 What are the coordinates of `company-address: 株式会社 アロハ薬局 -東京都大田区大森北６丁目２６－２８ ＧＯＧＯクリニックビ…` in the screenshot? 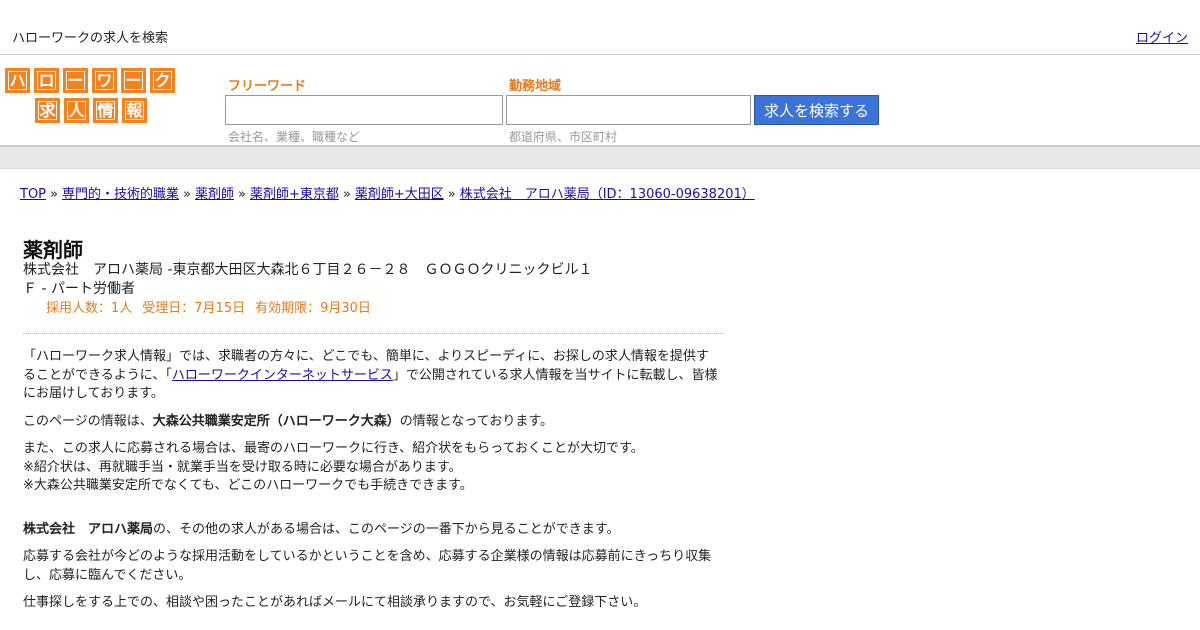 It's located at (308, 270).